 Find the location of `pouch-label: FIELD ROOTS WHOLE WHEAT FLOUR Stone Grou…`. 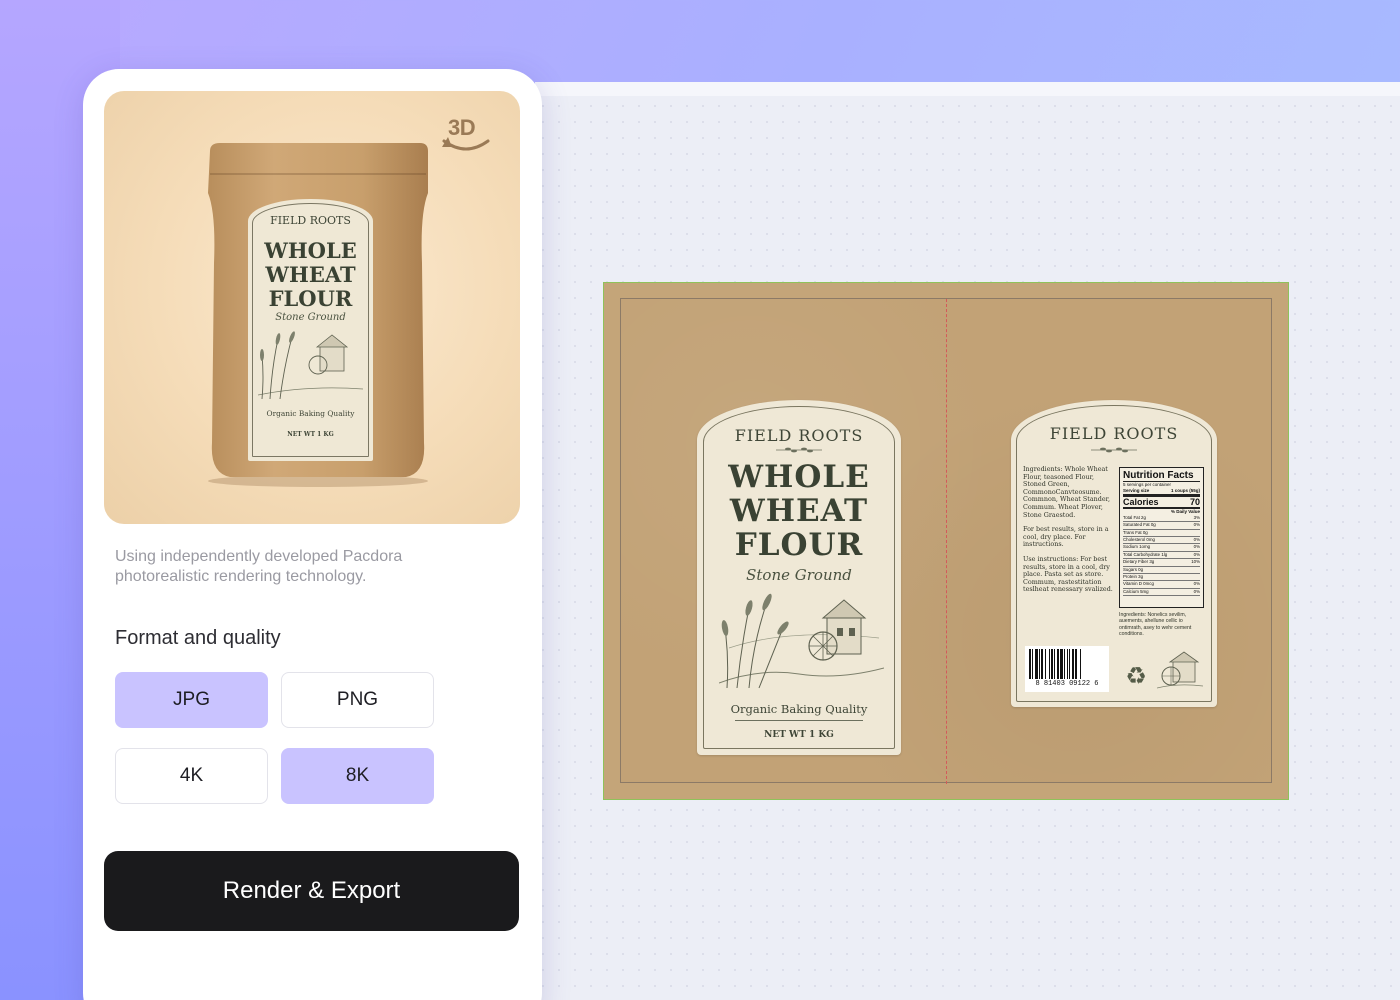

pouch-label: FIELD ROOTS WHOLE WHEAT FLOUR Stone Grou… is located at coordinates (310, 330).